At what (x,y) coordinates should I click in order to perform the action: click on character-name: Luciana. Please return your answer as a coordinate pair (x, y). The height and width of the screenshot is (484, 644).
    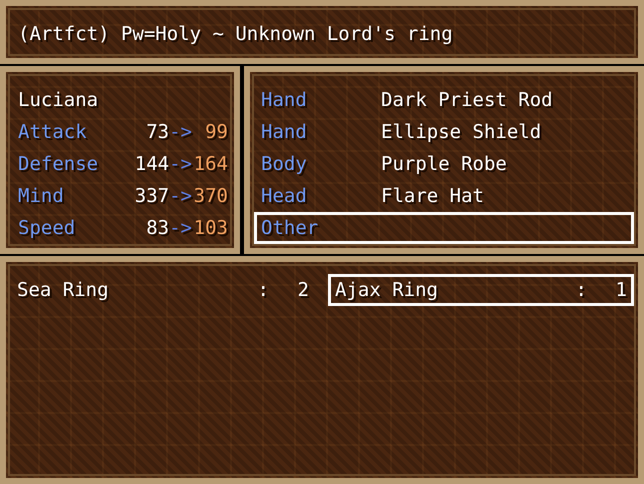
    Looking at the image, I should click on (58, 100).